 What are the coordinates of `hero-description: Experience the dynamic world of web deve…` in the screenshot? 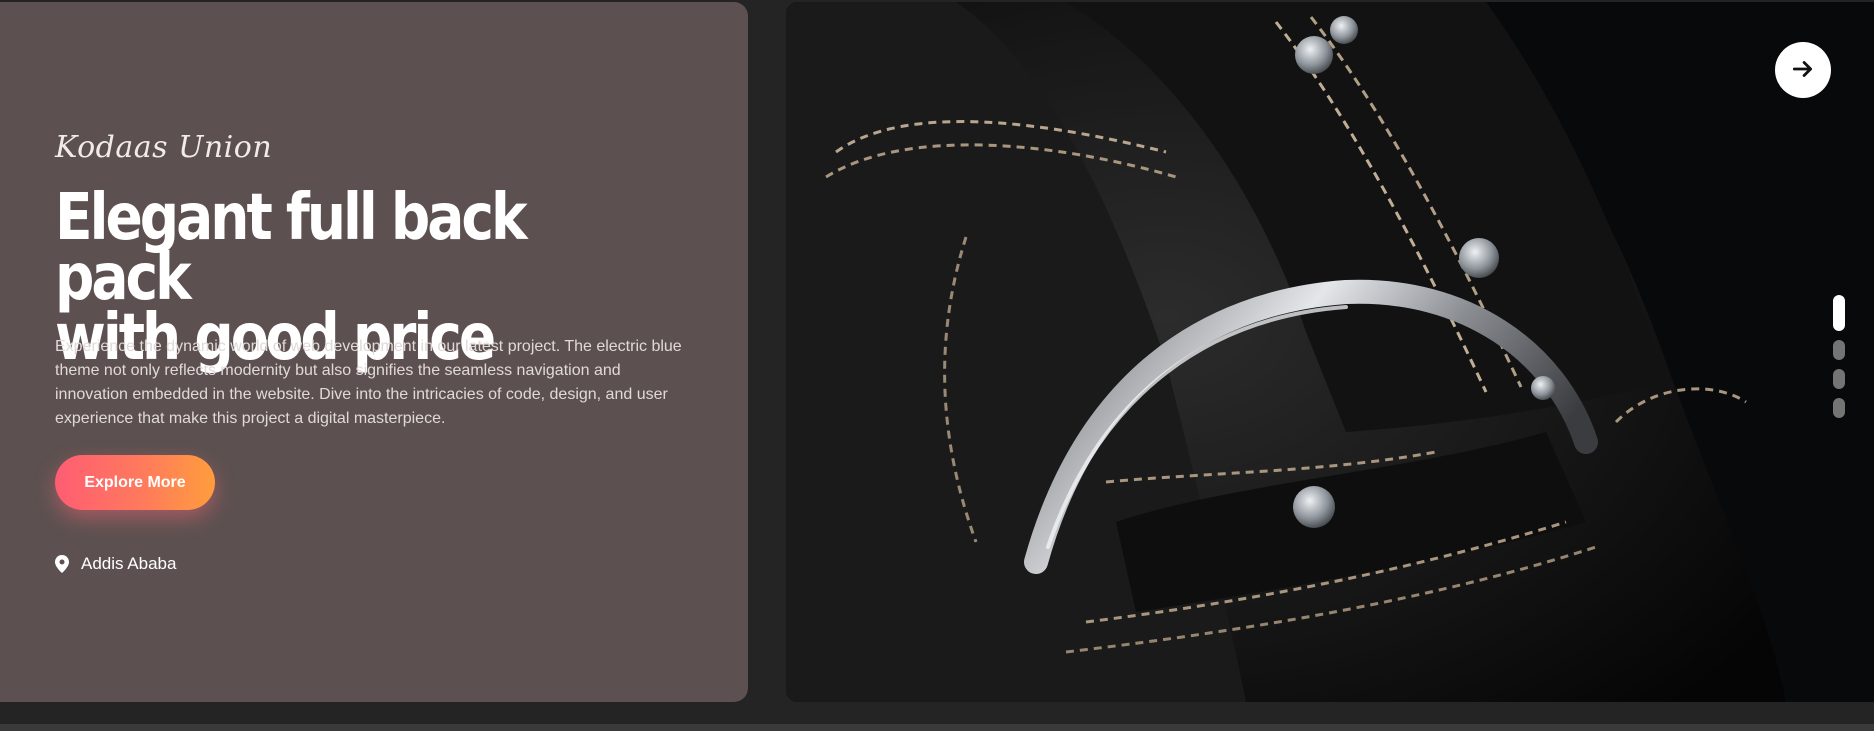 It's located at (368, 382).